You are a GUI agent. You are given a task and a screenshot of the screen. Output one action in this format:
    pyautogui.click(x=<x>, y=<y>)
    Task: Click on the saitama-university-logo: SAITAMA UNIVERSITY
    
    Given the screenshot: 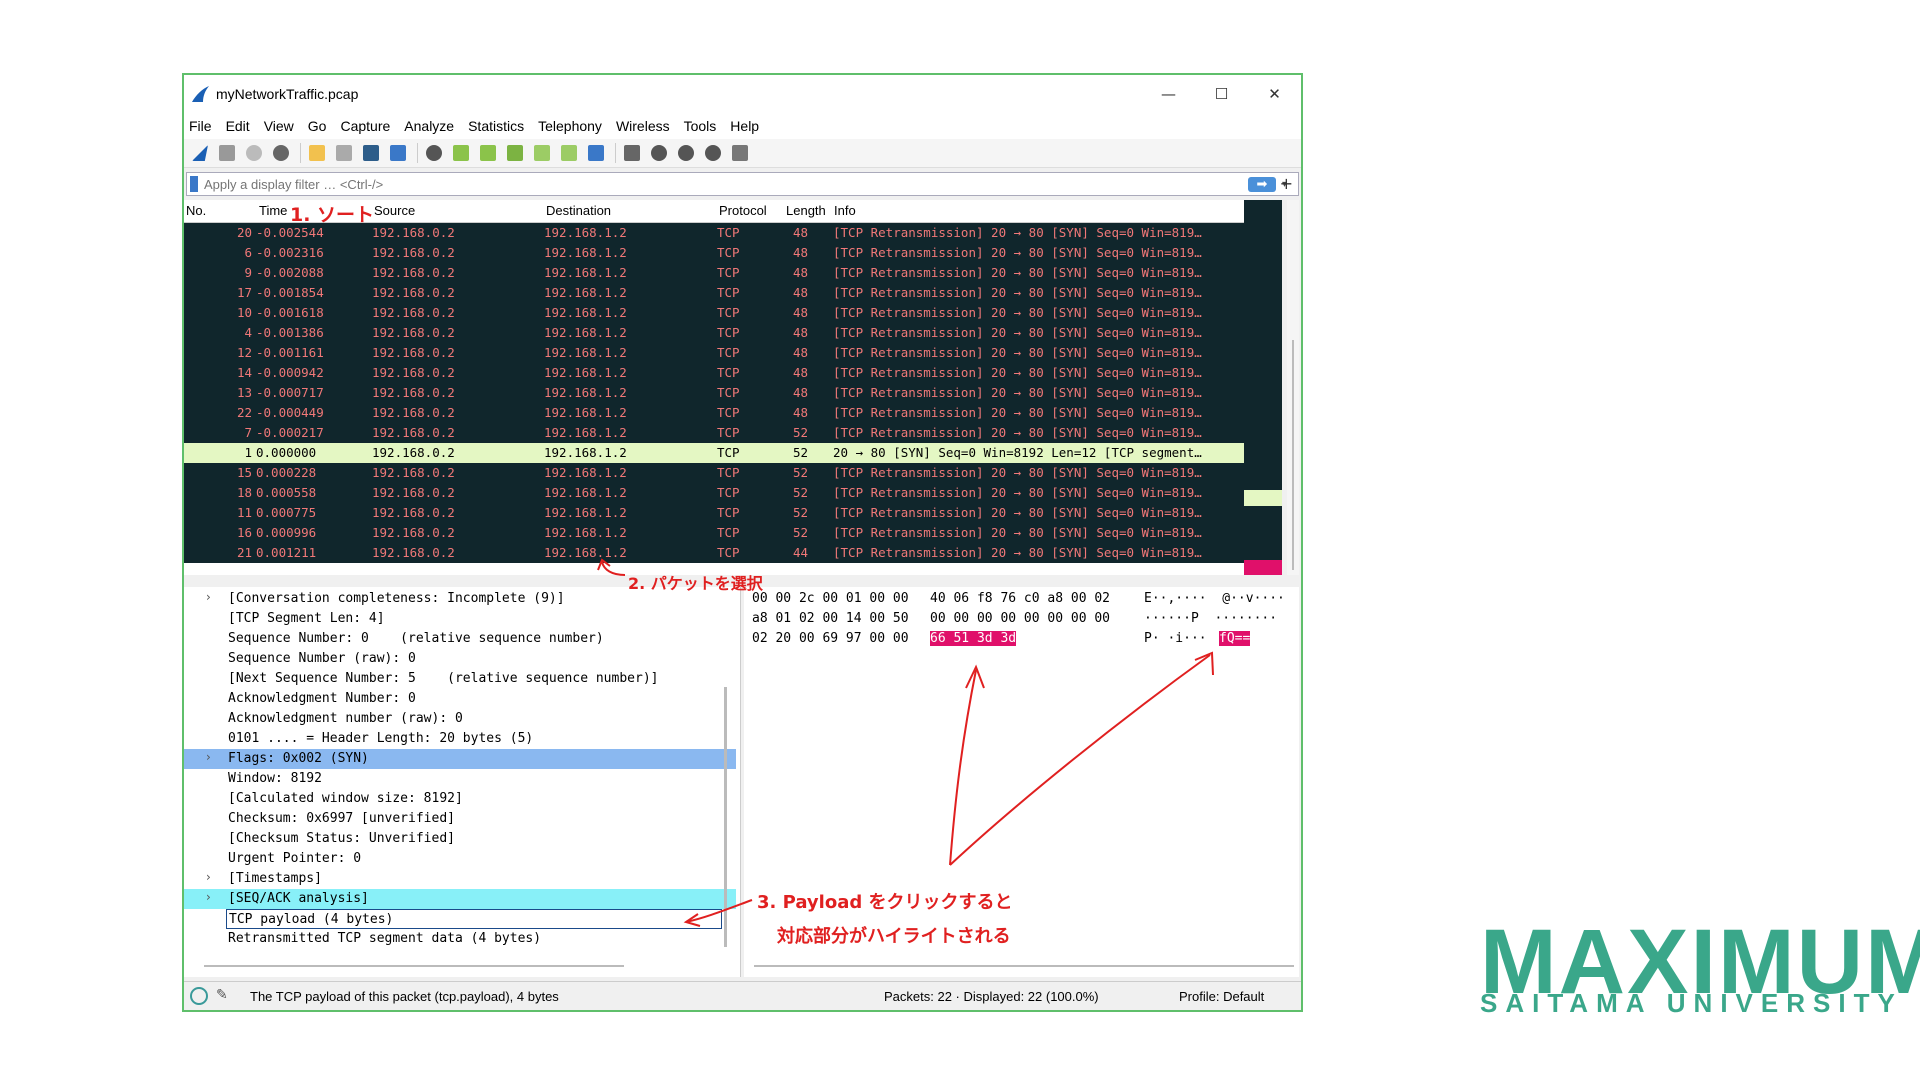 What is the action you would take?
    pyautogui.click(x=1691, y=1003)
    